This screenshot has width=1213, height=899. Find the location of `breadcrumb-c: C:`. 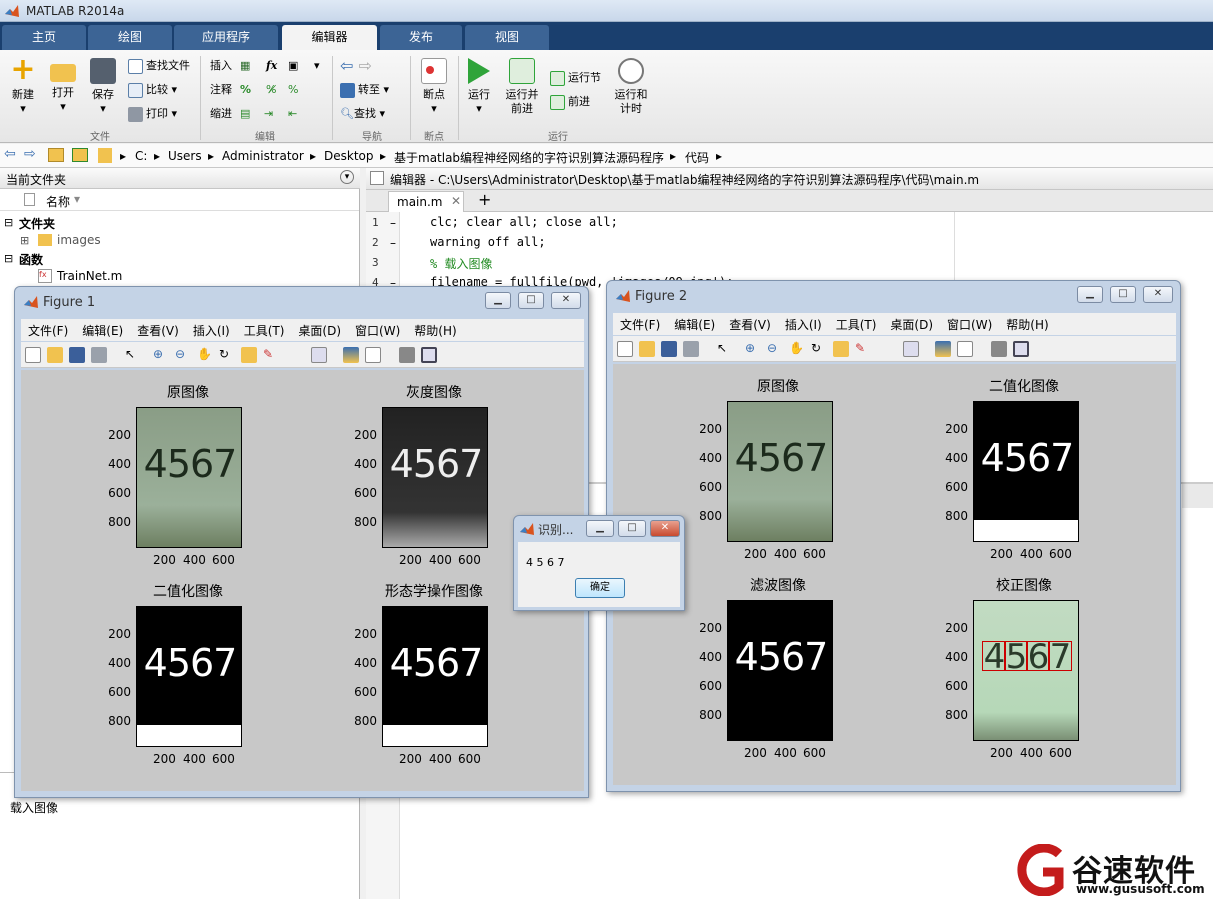

breadcrumb-c: C: is located at coordinates (141, 156).